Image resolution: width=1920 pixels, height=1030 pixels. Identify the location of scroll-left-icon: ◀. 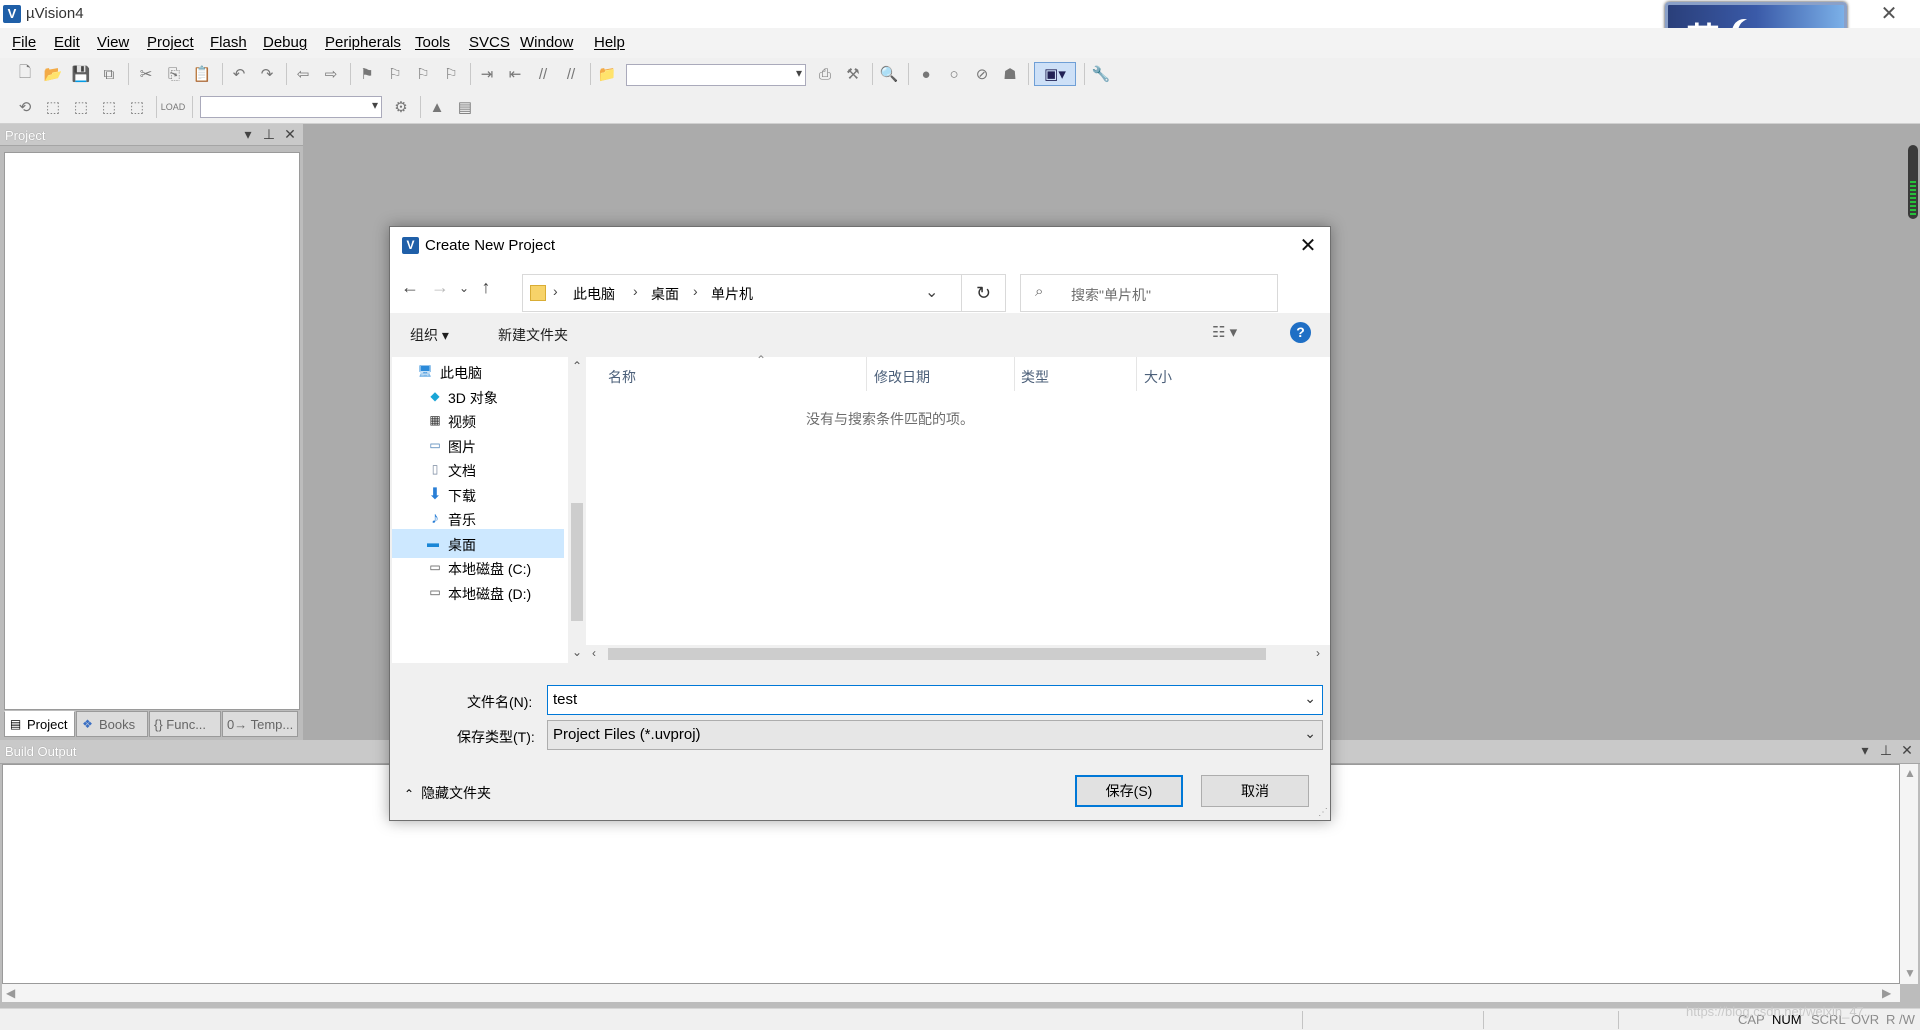
(10, 993).